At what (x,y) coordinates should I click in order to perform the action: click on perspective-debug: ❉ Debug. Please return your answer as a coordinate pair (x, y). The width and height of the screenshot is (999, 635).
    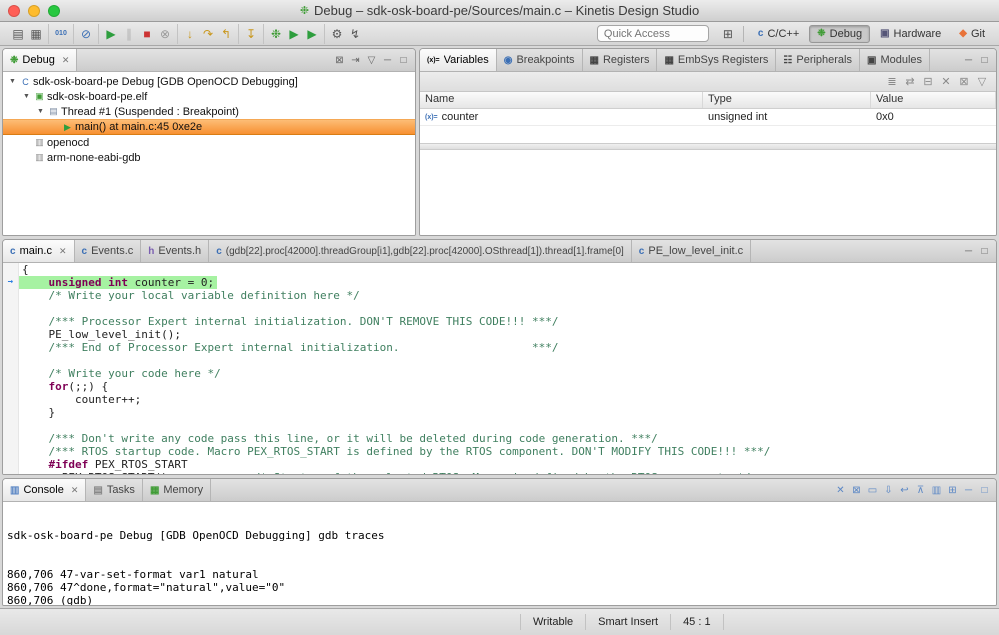
    Looking at the image, I should click on (840, 33).